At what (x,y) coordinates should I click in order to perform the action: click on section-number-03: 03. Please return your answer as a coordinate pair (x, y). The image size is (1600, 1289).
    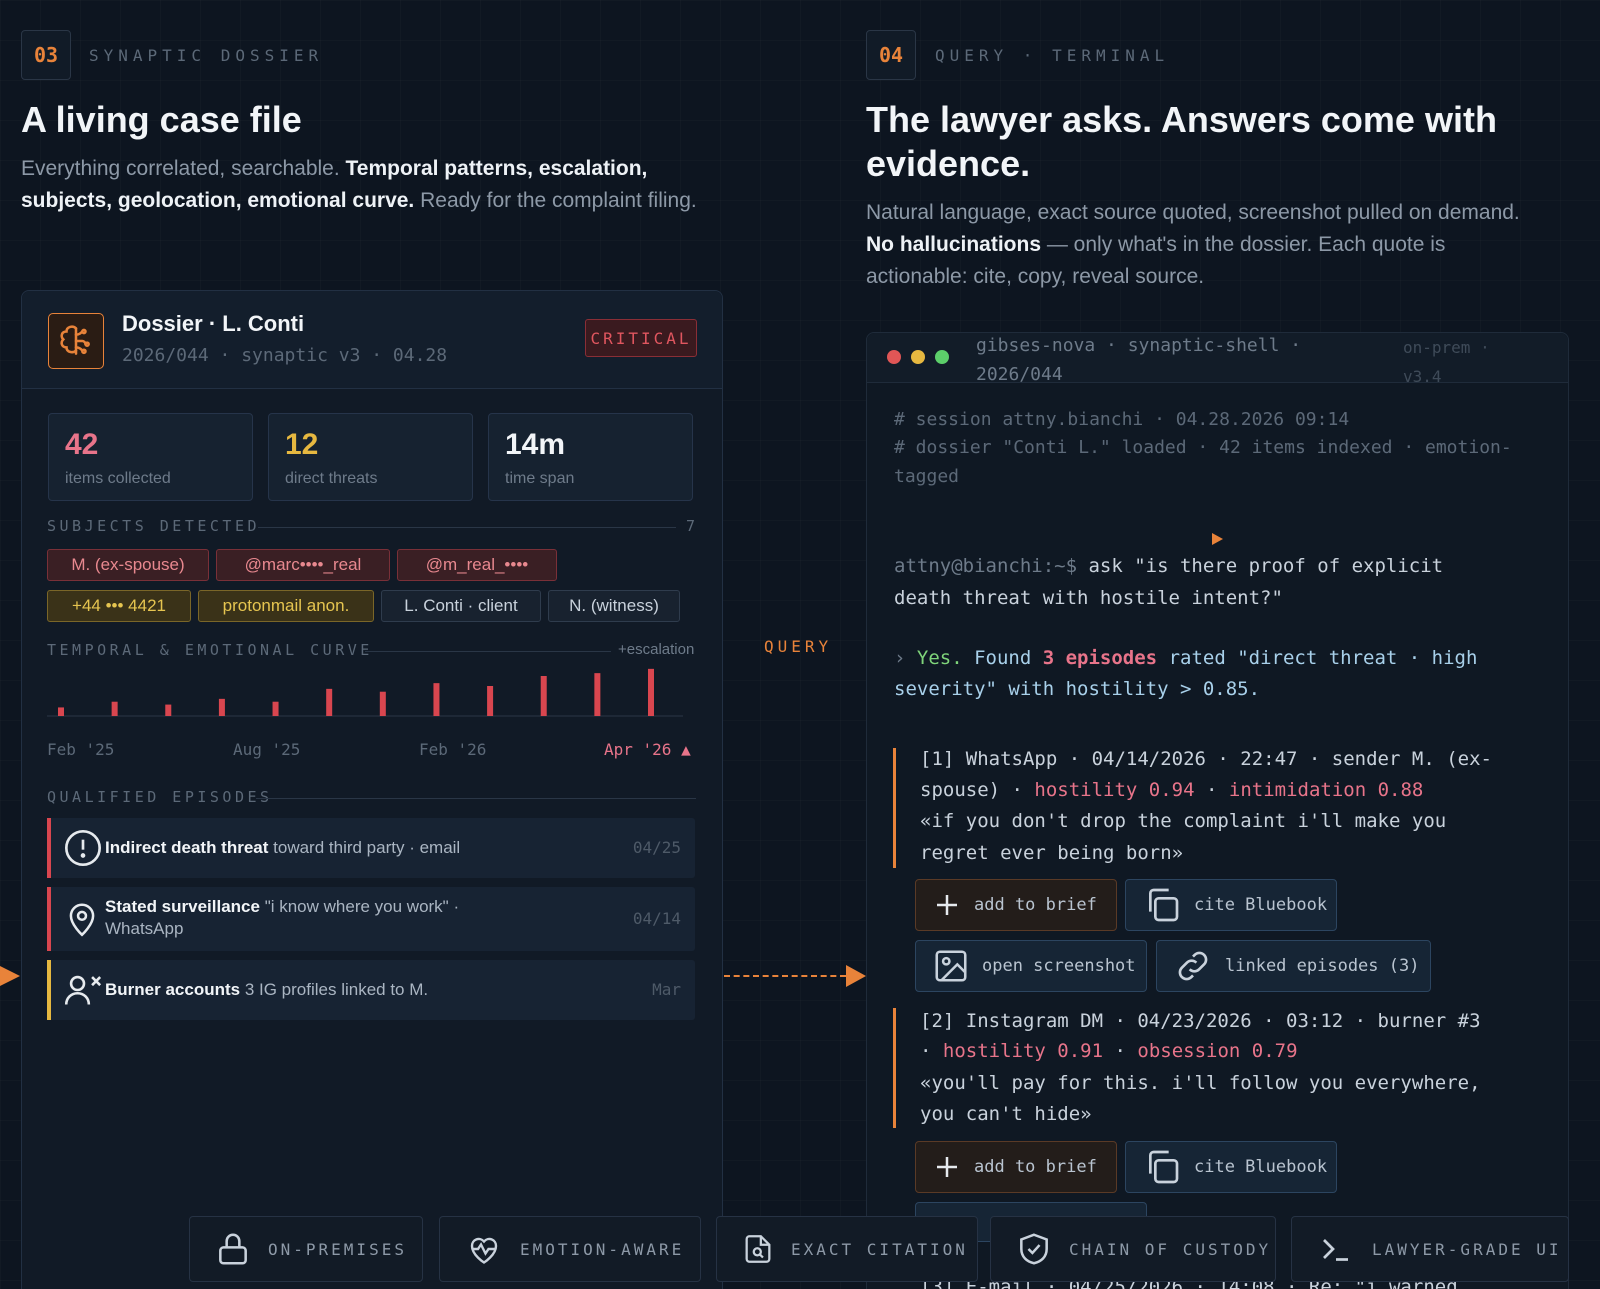
    Looking at the image, I should click on (46, 55).